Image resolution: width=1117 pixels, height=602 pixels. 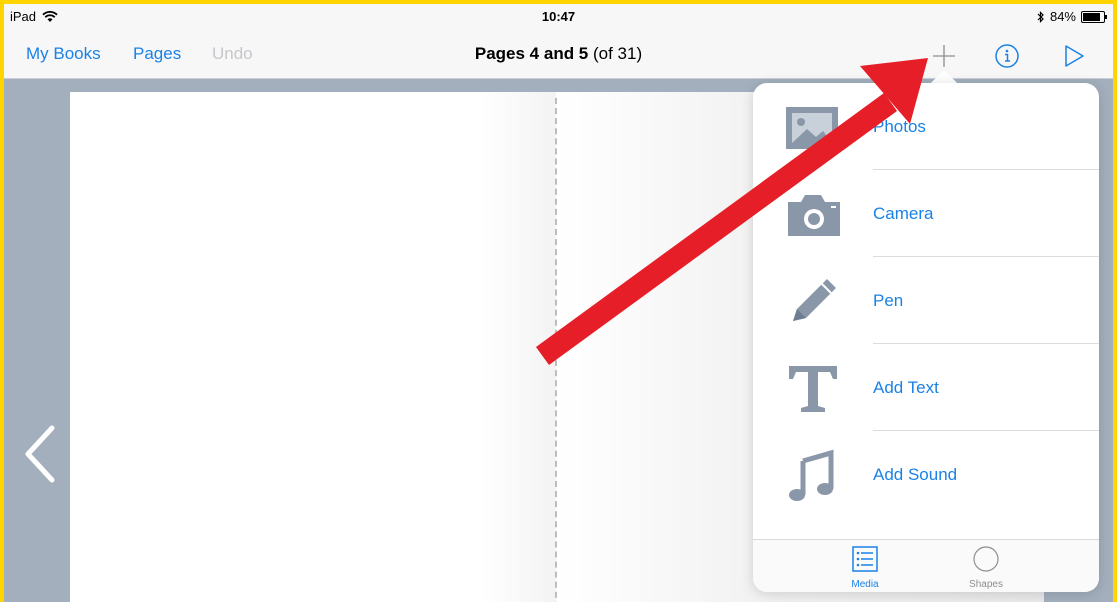 What do you see at coordinates (1062, 16) in the screenshot?
I see `battery-percent: 84%` at bounding box center [1062, 16].